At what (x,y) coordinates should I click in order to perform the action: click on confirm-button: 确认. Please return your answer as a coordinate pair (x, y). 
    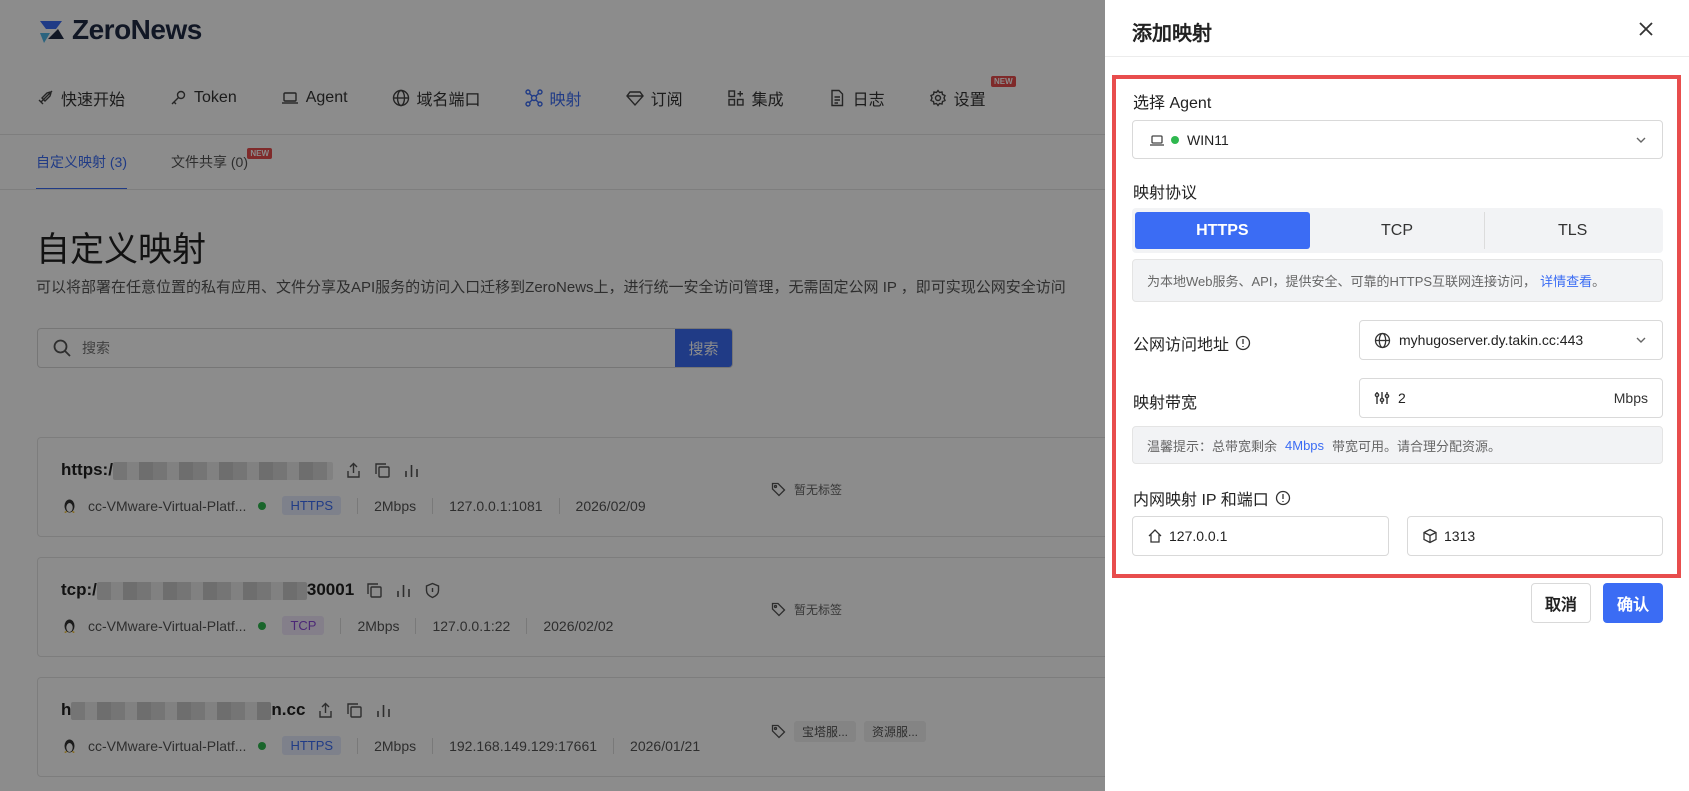
    Looking at the image, I should click on (1633, 603).